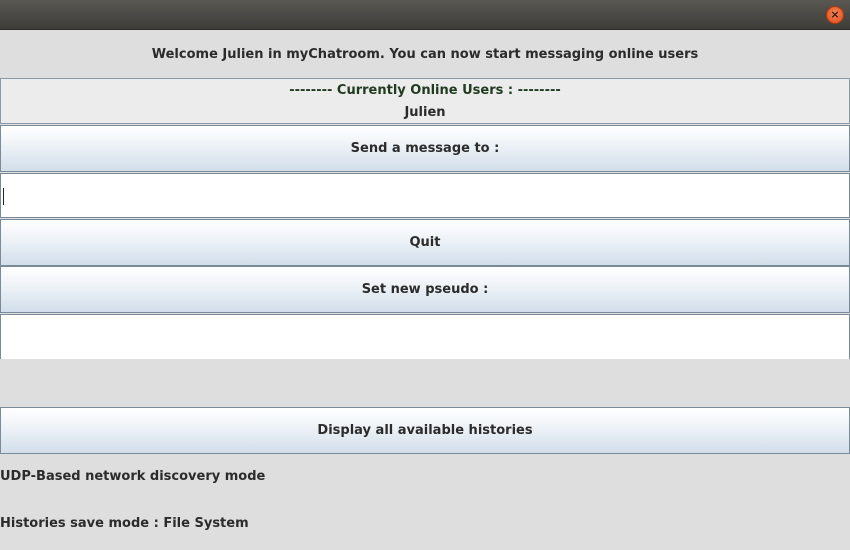  I want to click on title-bar: ×, so click(425, 15).